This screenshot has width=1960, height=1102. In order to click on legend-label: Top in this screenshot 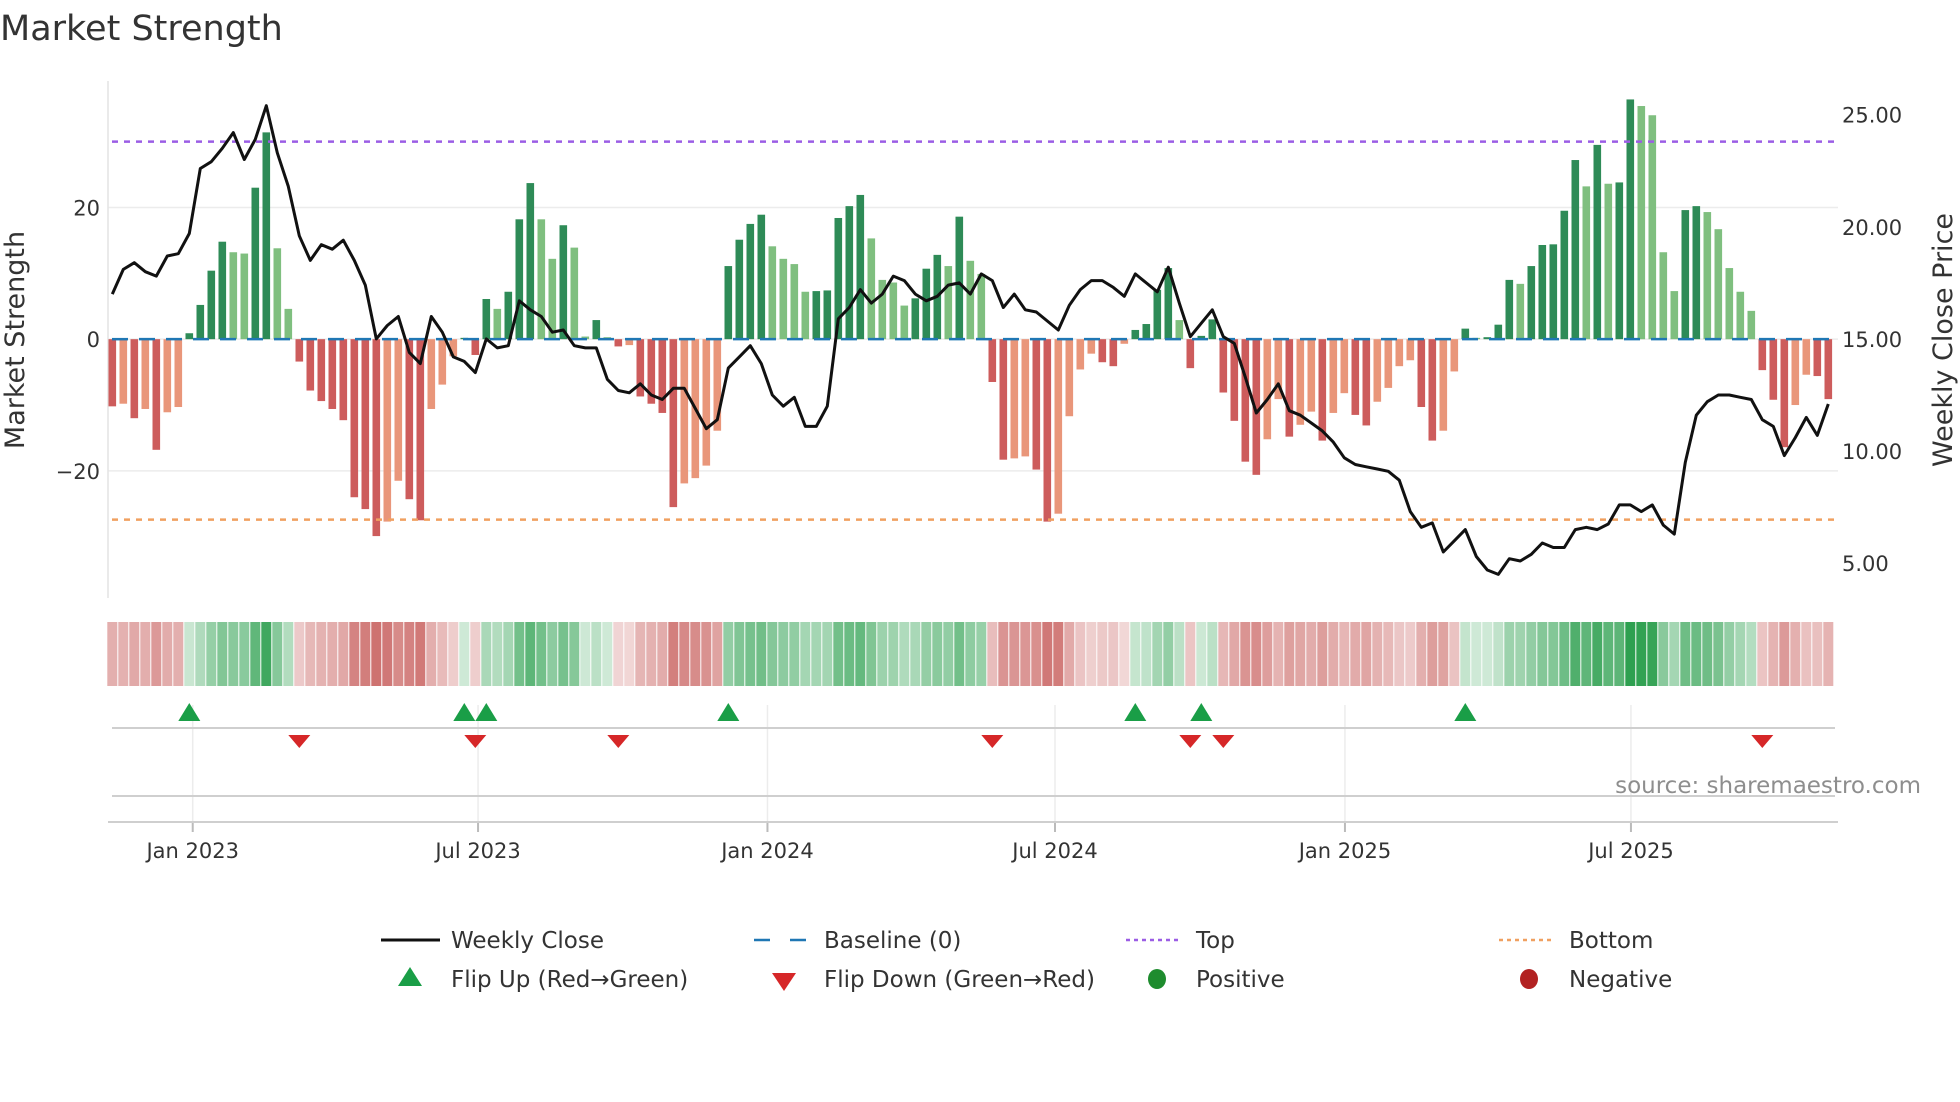, I will do `click(1215, 941)`.